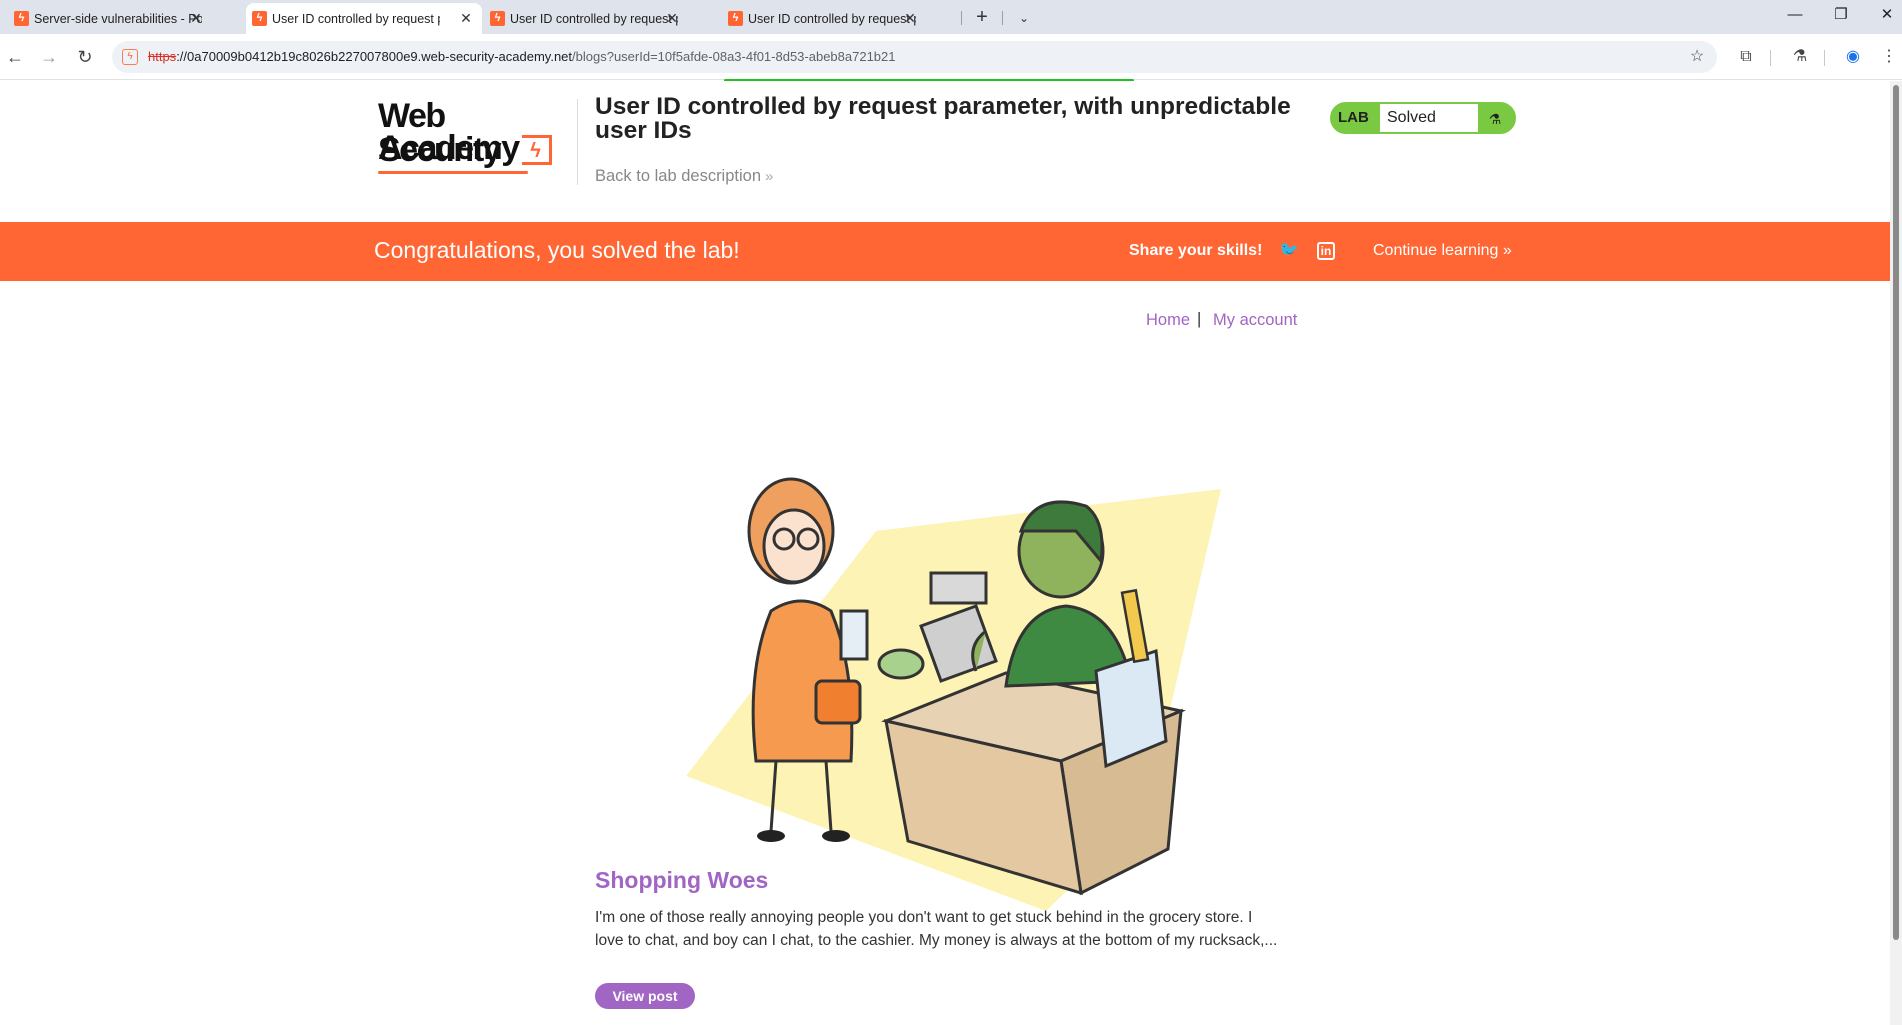 The height and width of the screenshot is (1025, 1902). I want to click on tab-server-side: ϟ Server-side vulnerabilities - Por ✕, so click(110, 18).